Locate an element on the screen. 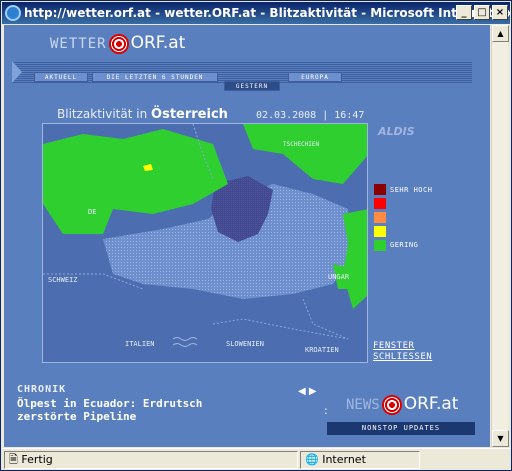 Image resolution: width=512 pixels, height=471 pixels. logo-brand: ORF.at is located at coordinates (158, 43).